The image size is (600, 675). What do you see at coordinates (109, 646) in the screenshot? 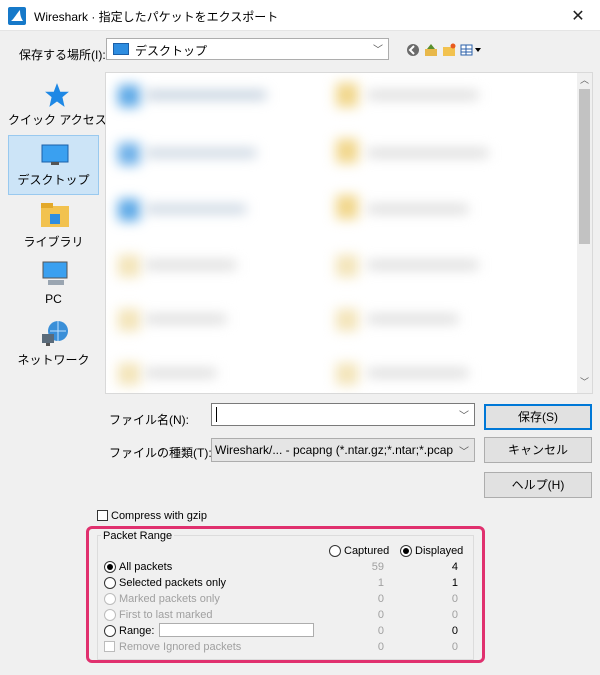
I see `remove-ignored-checkbox` at bounding box center [109, 646].